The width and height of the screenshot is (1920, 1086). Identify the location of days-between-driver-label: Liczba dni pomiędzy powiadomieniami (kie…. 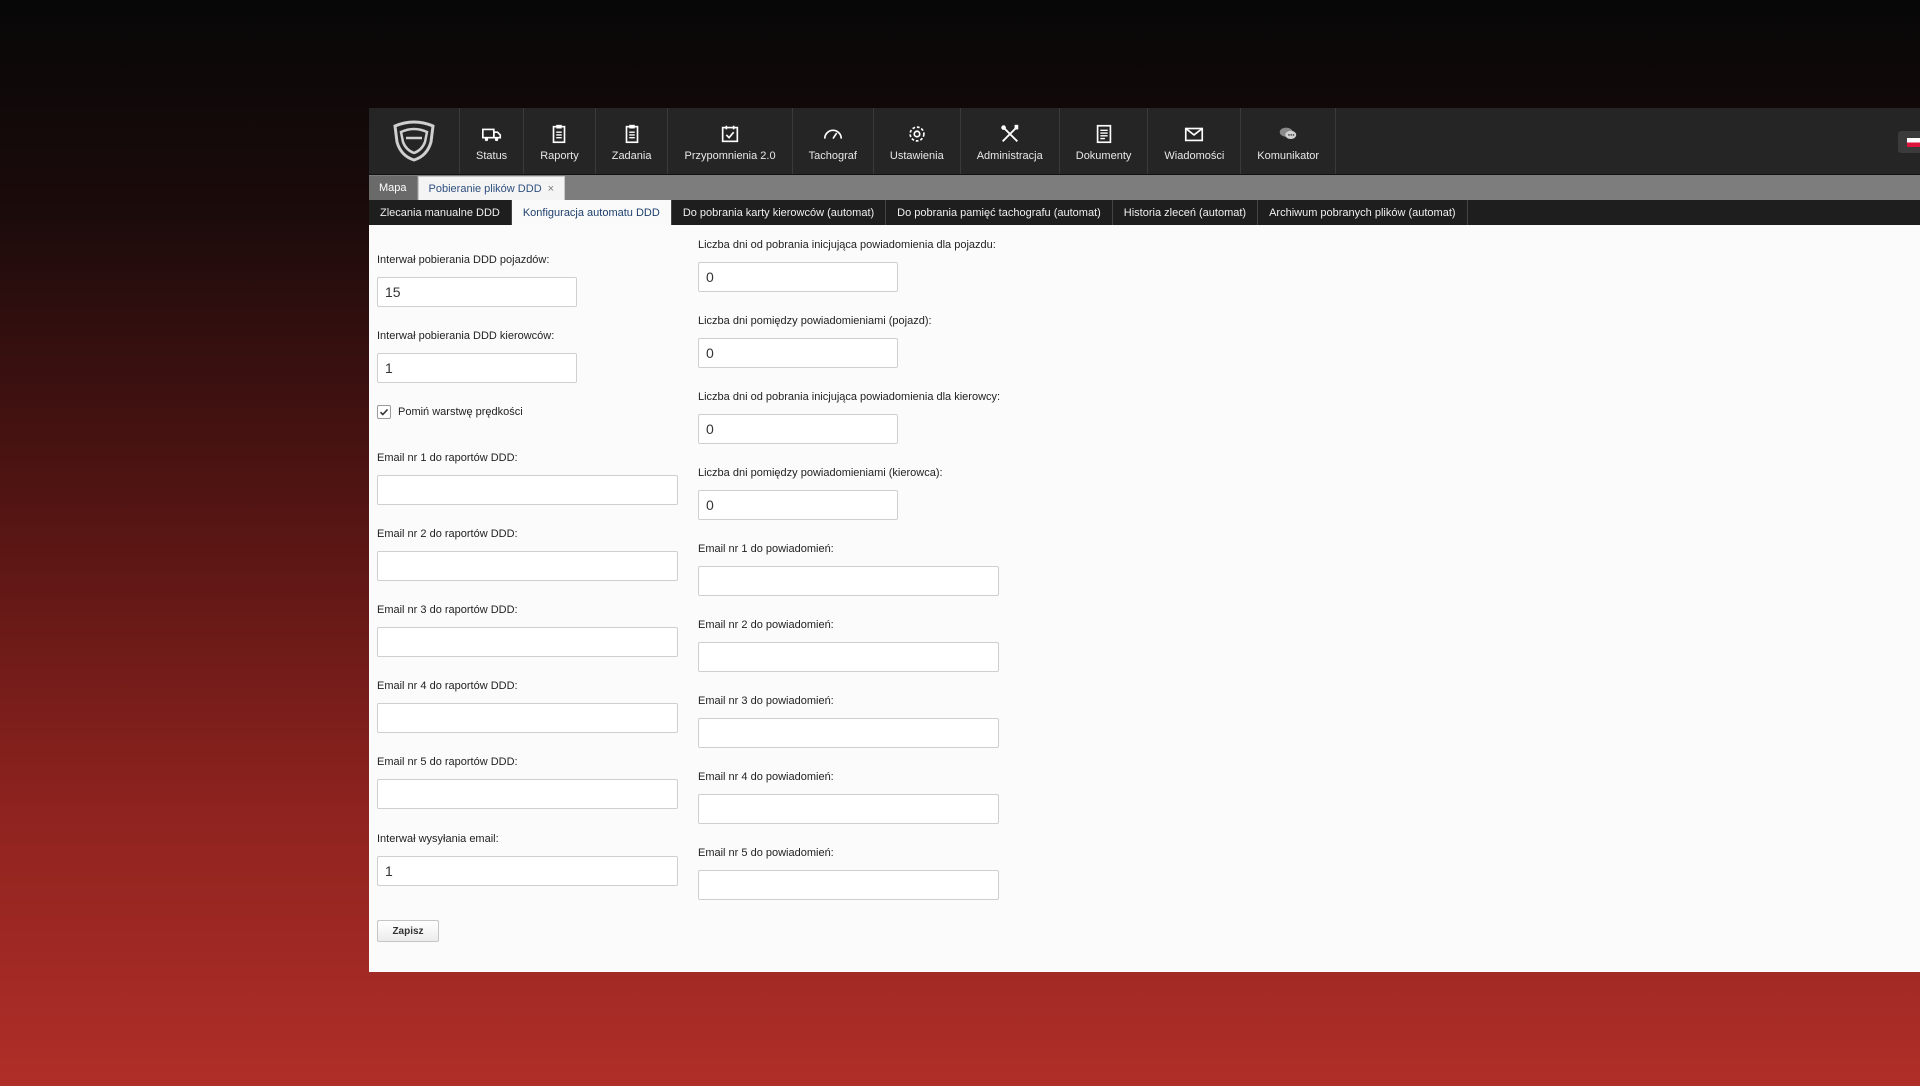
(820, 473).